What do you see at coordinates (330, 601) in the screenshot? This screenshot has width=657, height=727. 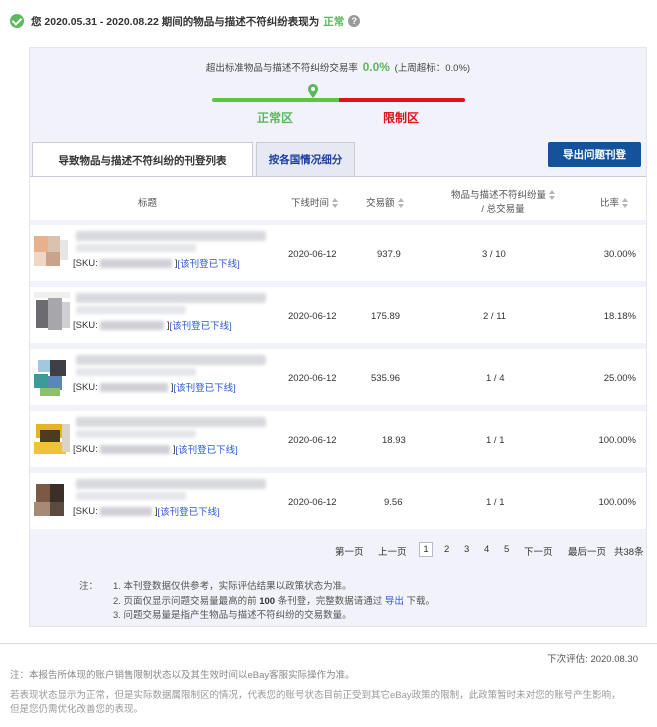 I see `note-2-text: 条刊登，完整数据请通过` at bounding box center [330, 601].